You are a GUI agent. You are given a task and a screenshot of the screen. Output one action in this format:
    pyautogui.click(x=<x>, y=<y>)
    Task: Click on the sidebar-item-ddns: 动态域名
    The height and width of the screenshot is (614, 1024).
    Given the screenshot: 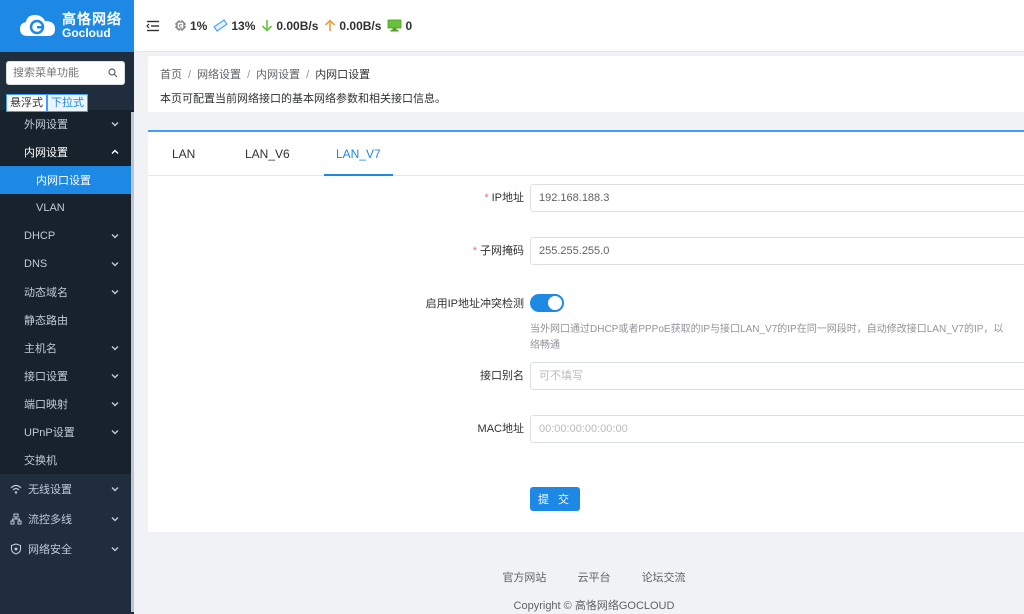 What is the action you would take?
    pyautogui.click(x=67, y=292)
    